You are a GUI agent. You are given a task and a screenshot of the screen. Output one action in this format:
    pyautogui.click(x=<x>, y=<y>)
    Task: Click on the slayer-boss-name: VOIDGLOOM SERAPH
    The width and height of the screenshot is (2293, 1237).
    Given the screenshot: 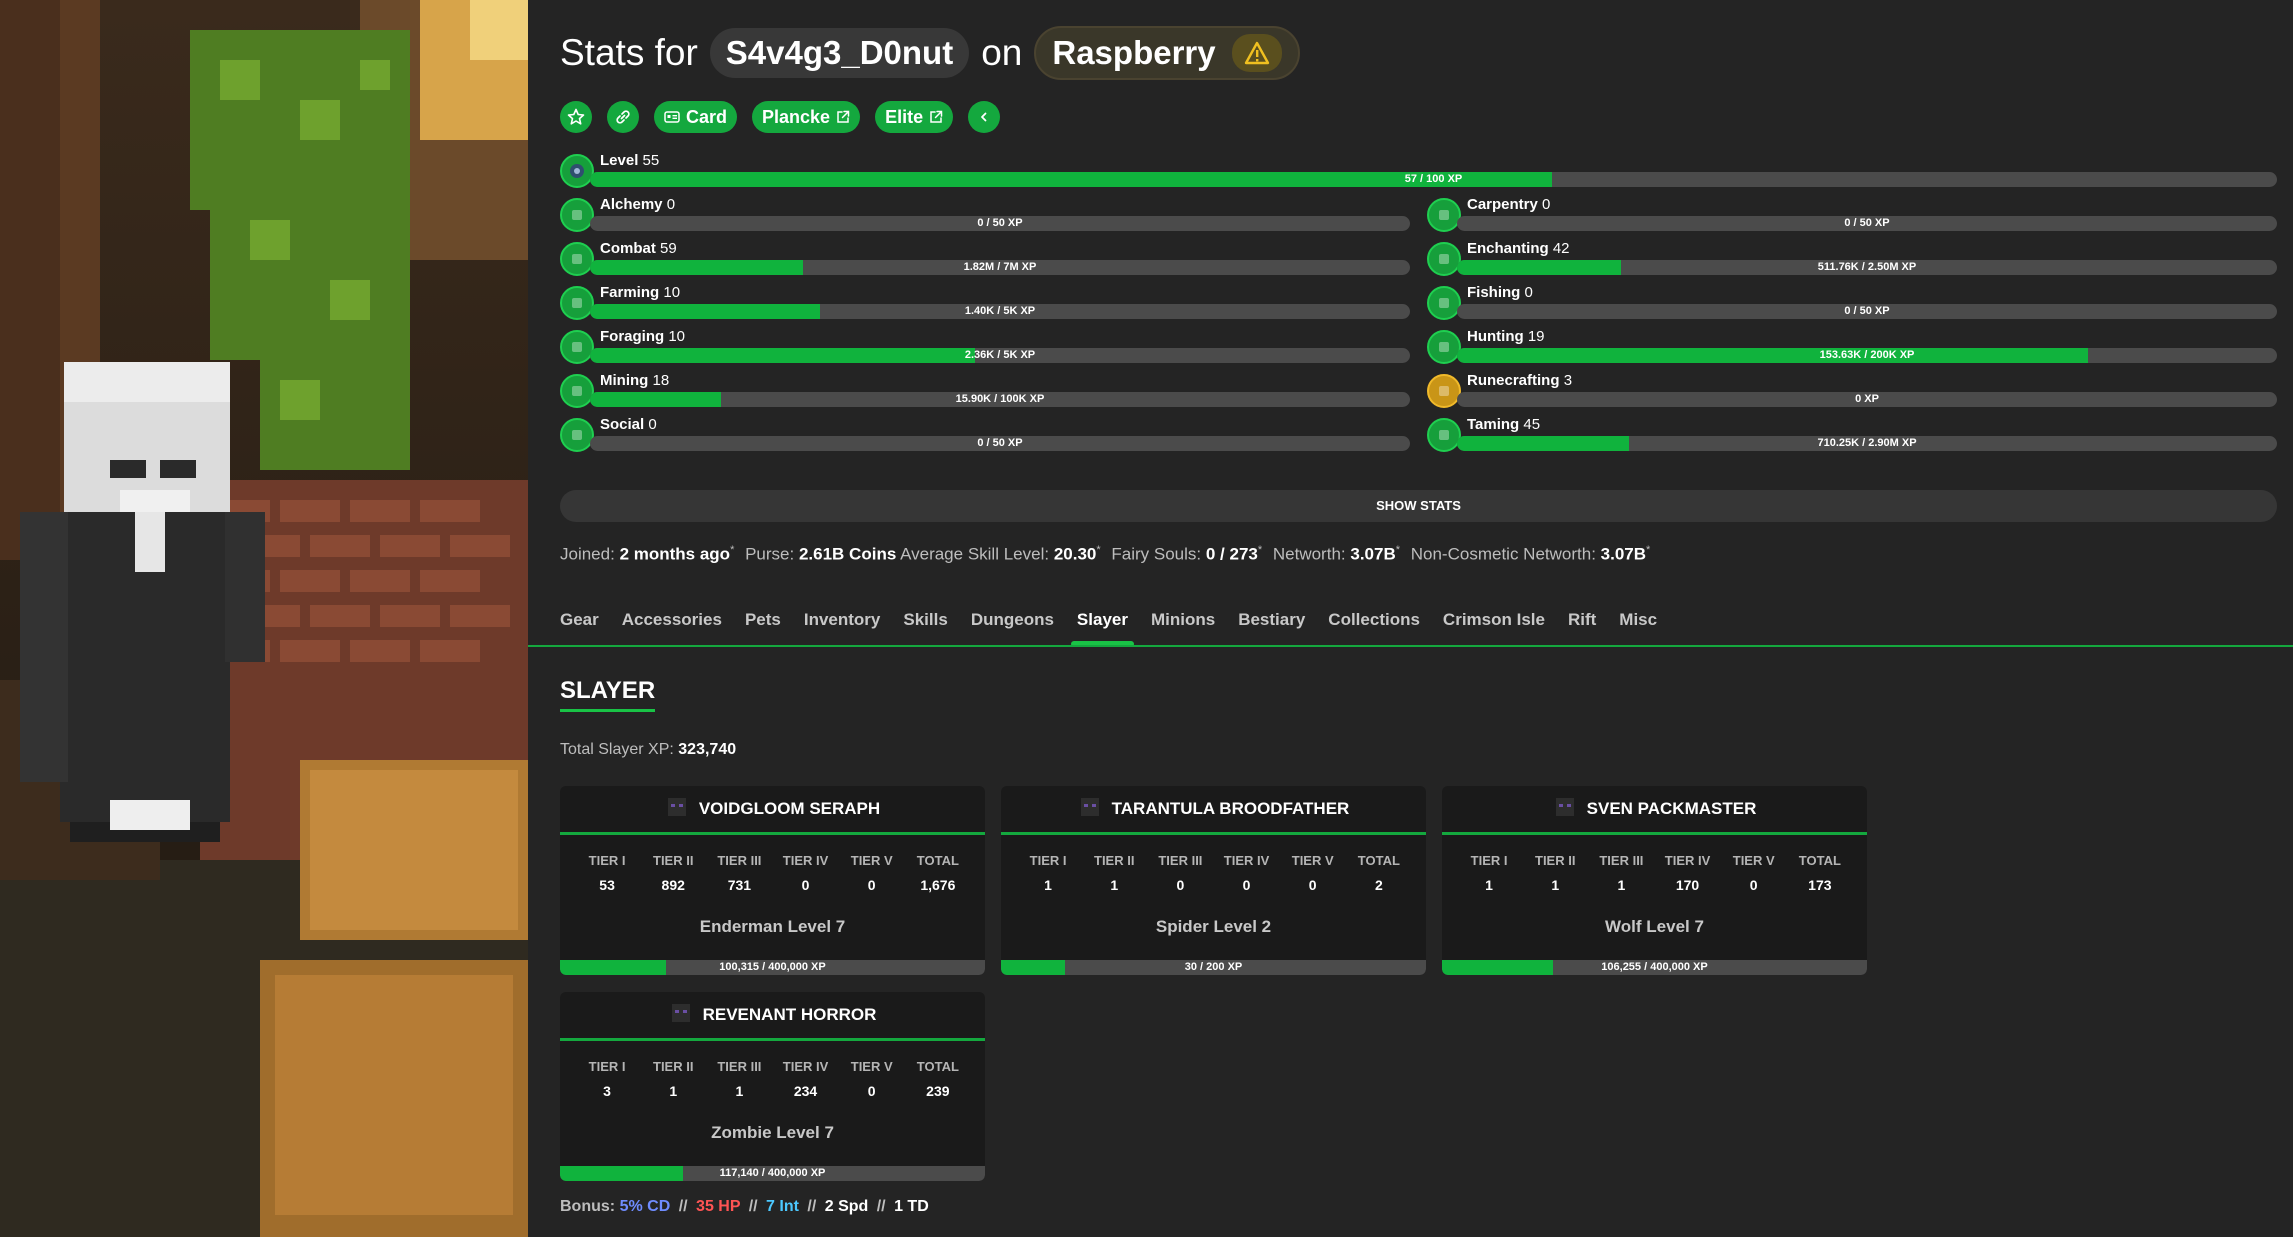 What is the action you would take?
    pyautogui.click(x=789, y=808)
    